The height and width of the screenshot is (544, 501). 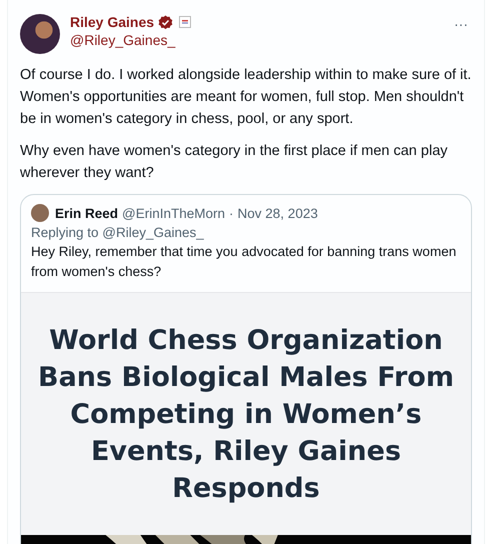 I want to click on affiliation-icon, so click(x=185, y=22).